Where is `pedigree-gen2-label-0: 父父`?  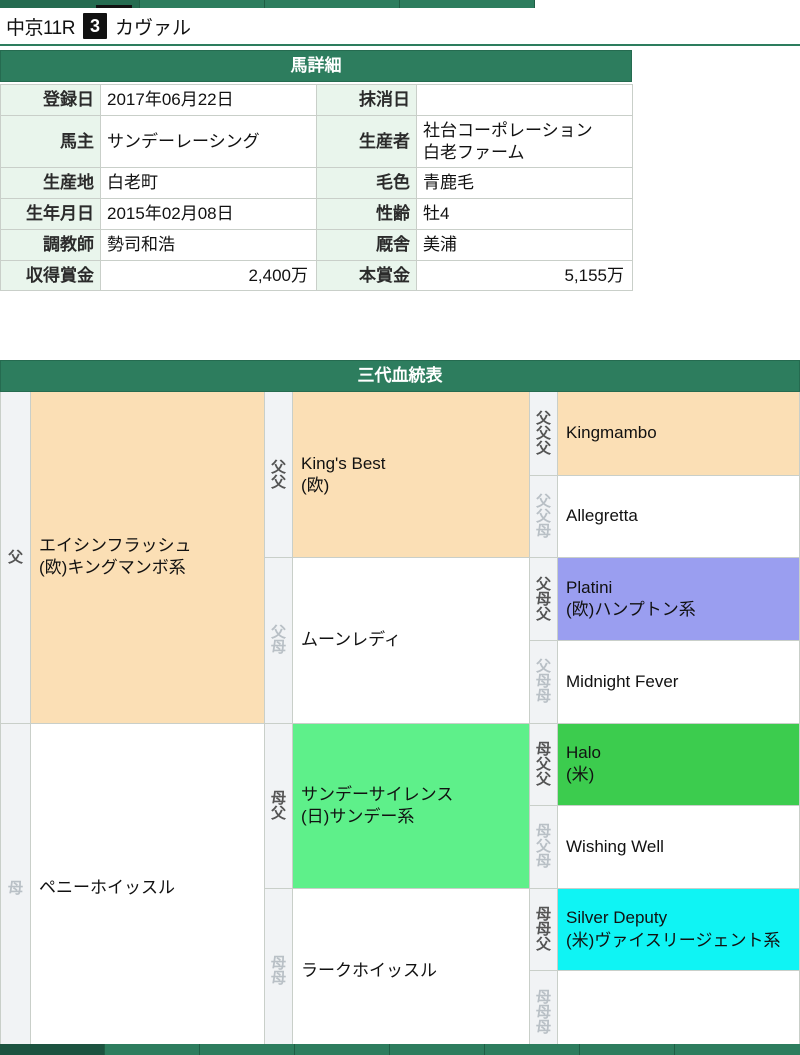
pedigree-gen2-label-0: 父父 is located at coordinates (279, 475).